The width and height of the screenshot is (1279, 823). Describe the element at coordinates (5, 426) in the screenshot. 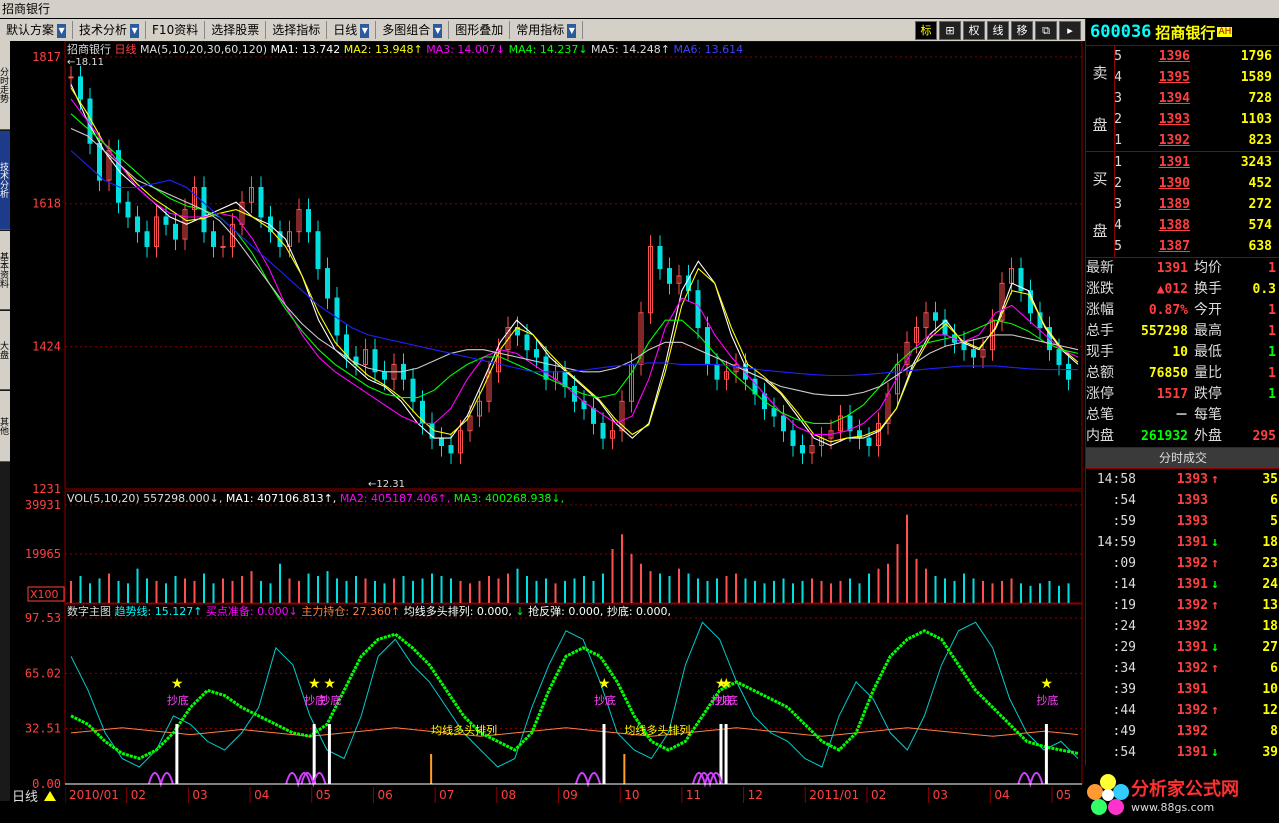

I see `side-tab-4: 其他` at that location.